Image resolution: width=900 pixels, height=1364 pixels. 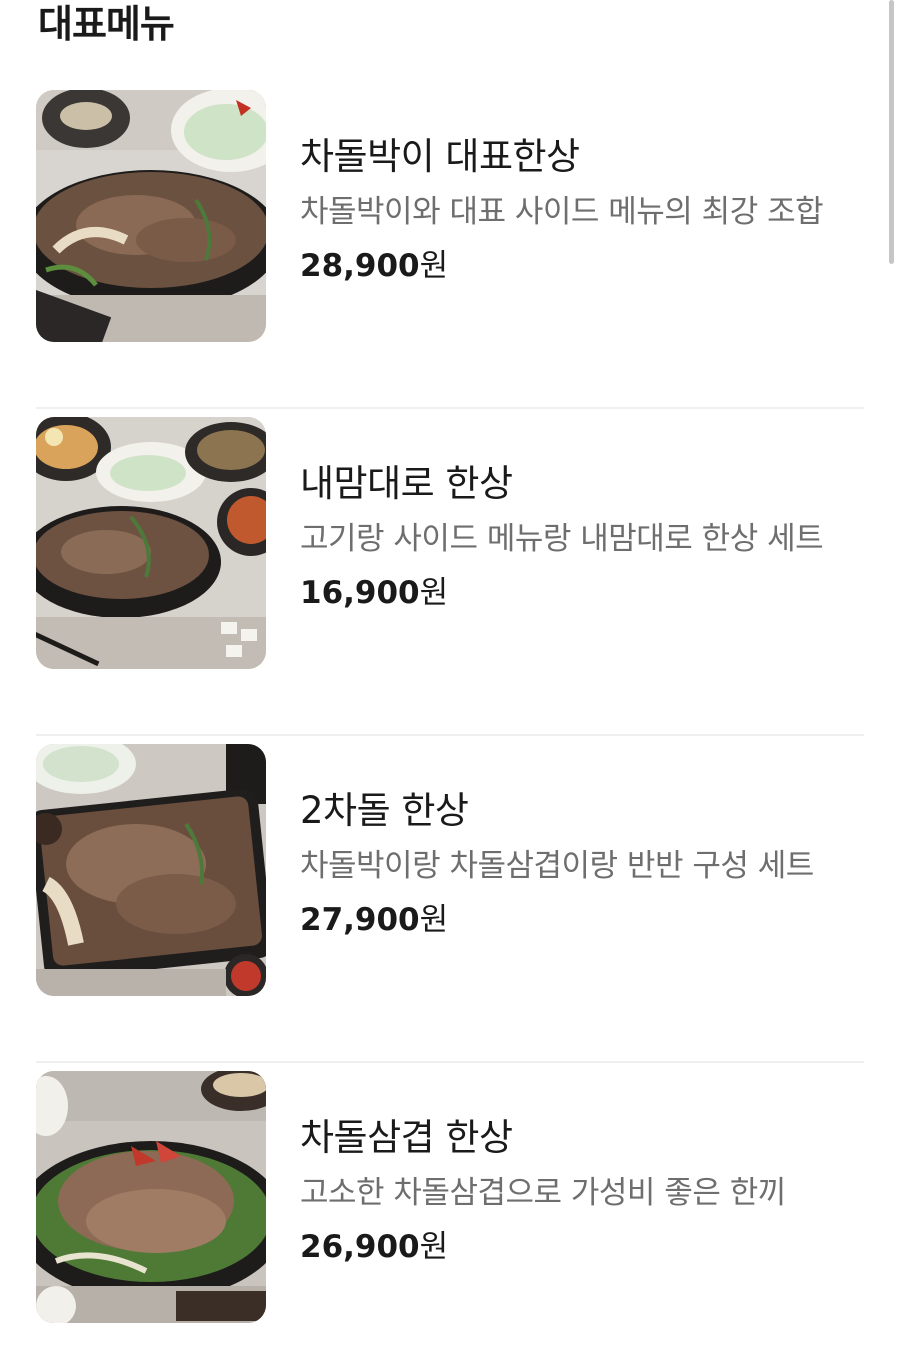 I want to click on menu-item-name: 차돌박이 대표한상, so click(x=440, y=156).